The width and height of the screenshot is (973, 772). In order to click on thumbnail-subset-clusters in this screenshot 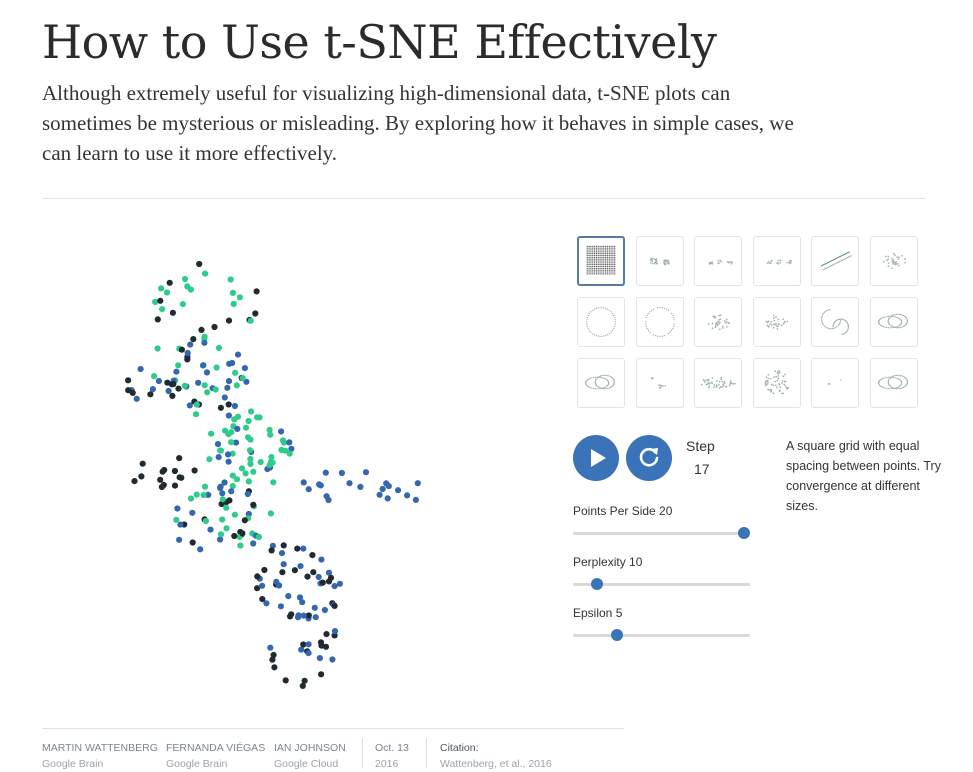, I will do `click(659, 383)`.